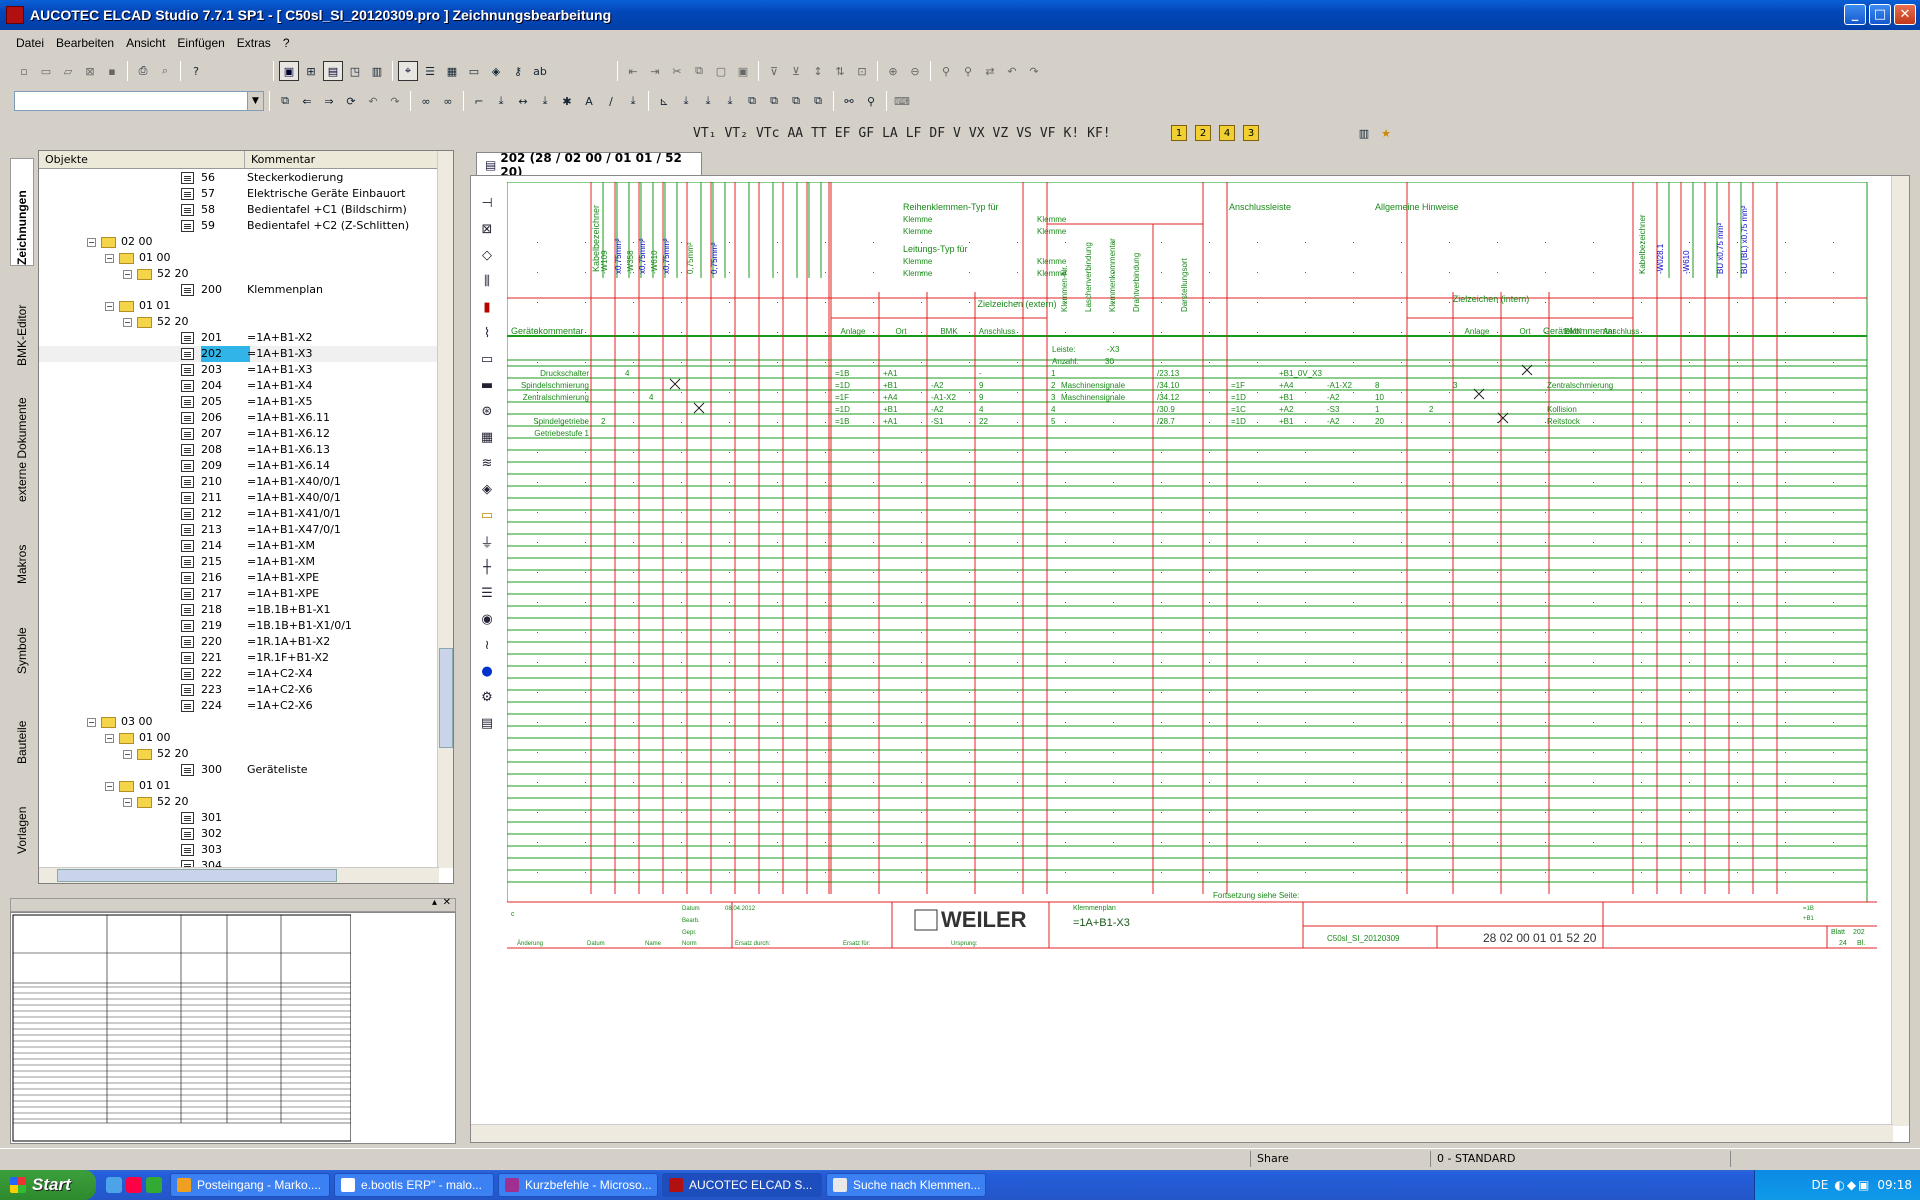 This screenshot has height=1200, width=1920. I want to click on view-mode-2-icon: ⊞, so click(311, 71).